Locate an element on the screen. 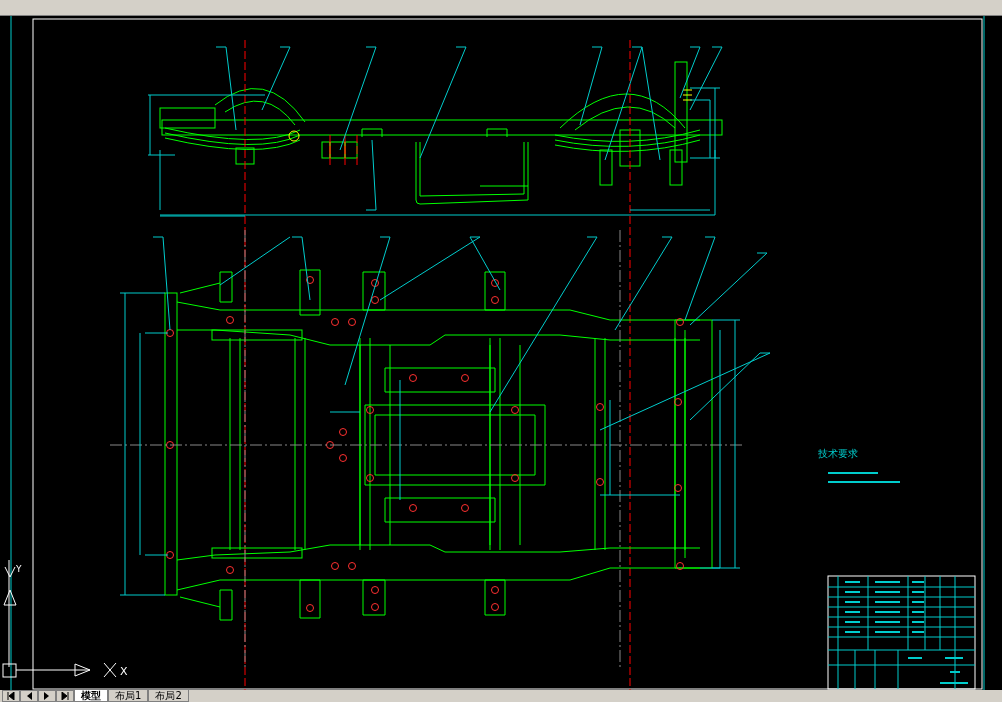 Image resolution: width=1002 pixels, height=702 pixels. layout-tab: 布局1 is located at coordinates (128, 696).